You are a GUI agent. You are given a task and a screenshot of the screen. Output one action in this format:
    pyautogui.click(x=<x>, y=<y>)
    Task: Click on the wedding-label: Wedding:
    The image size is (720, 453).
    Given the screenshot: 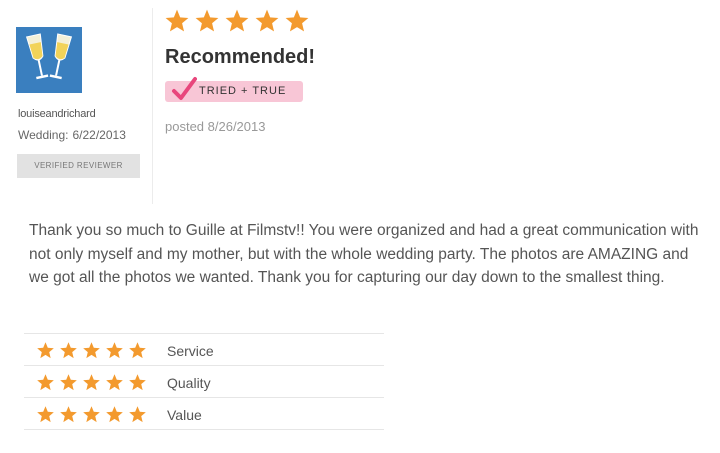 What is the action you would take?
    pyautogui.click(x=43, y=135)
    